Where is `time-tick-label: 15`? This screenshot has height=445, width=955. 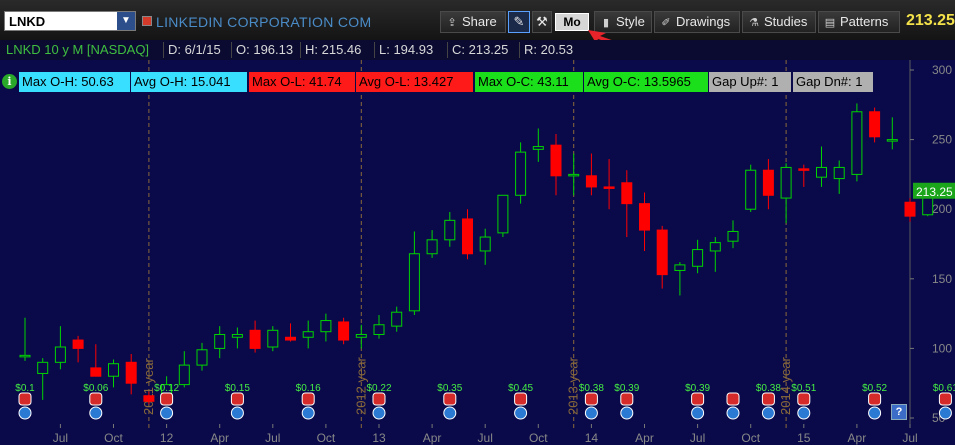
time-tick-label: 15 is located at coordinates (804, 438).